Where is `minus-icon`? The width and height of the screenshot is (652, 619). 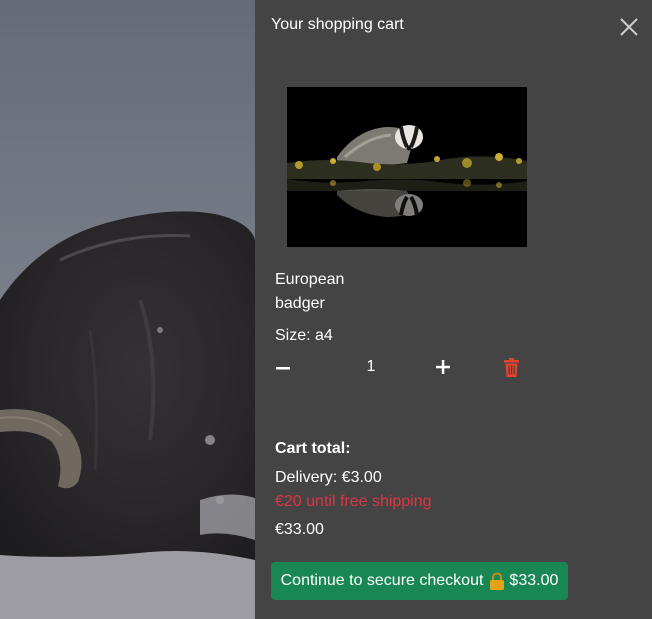
minus-icon is located at coordinates (283, 368).